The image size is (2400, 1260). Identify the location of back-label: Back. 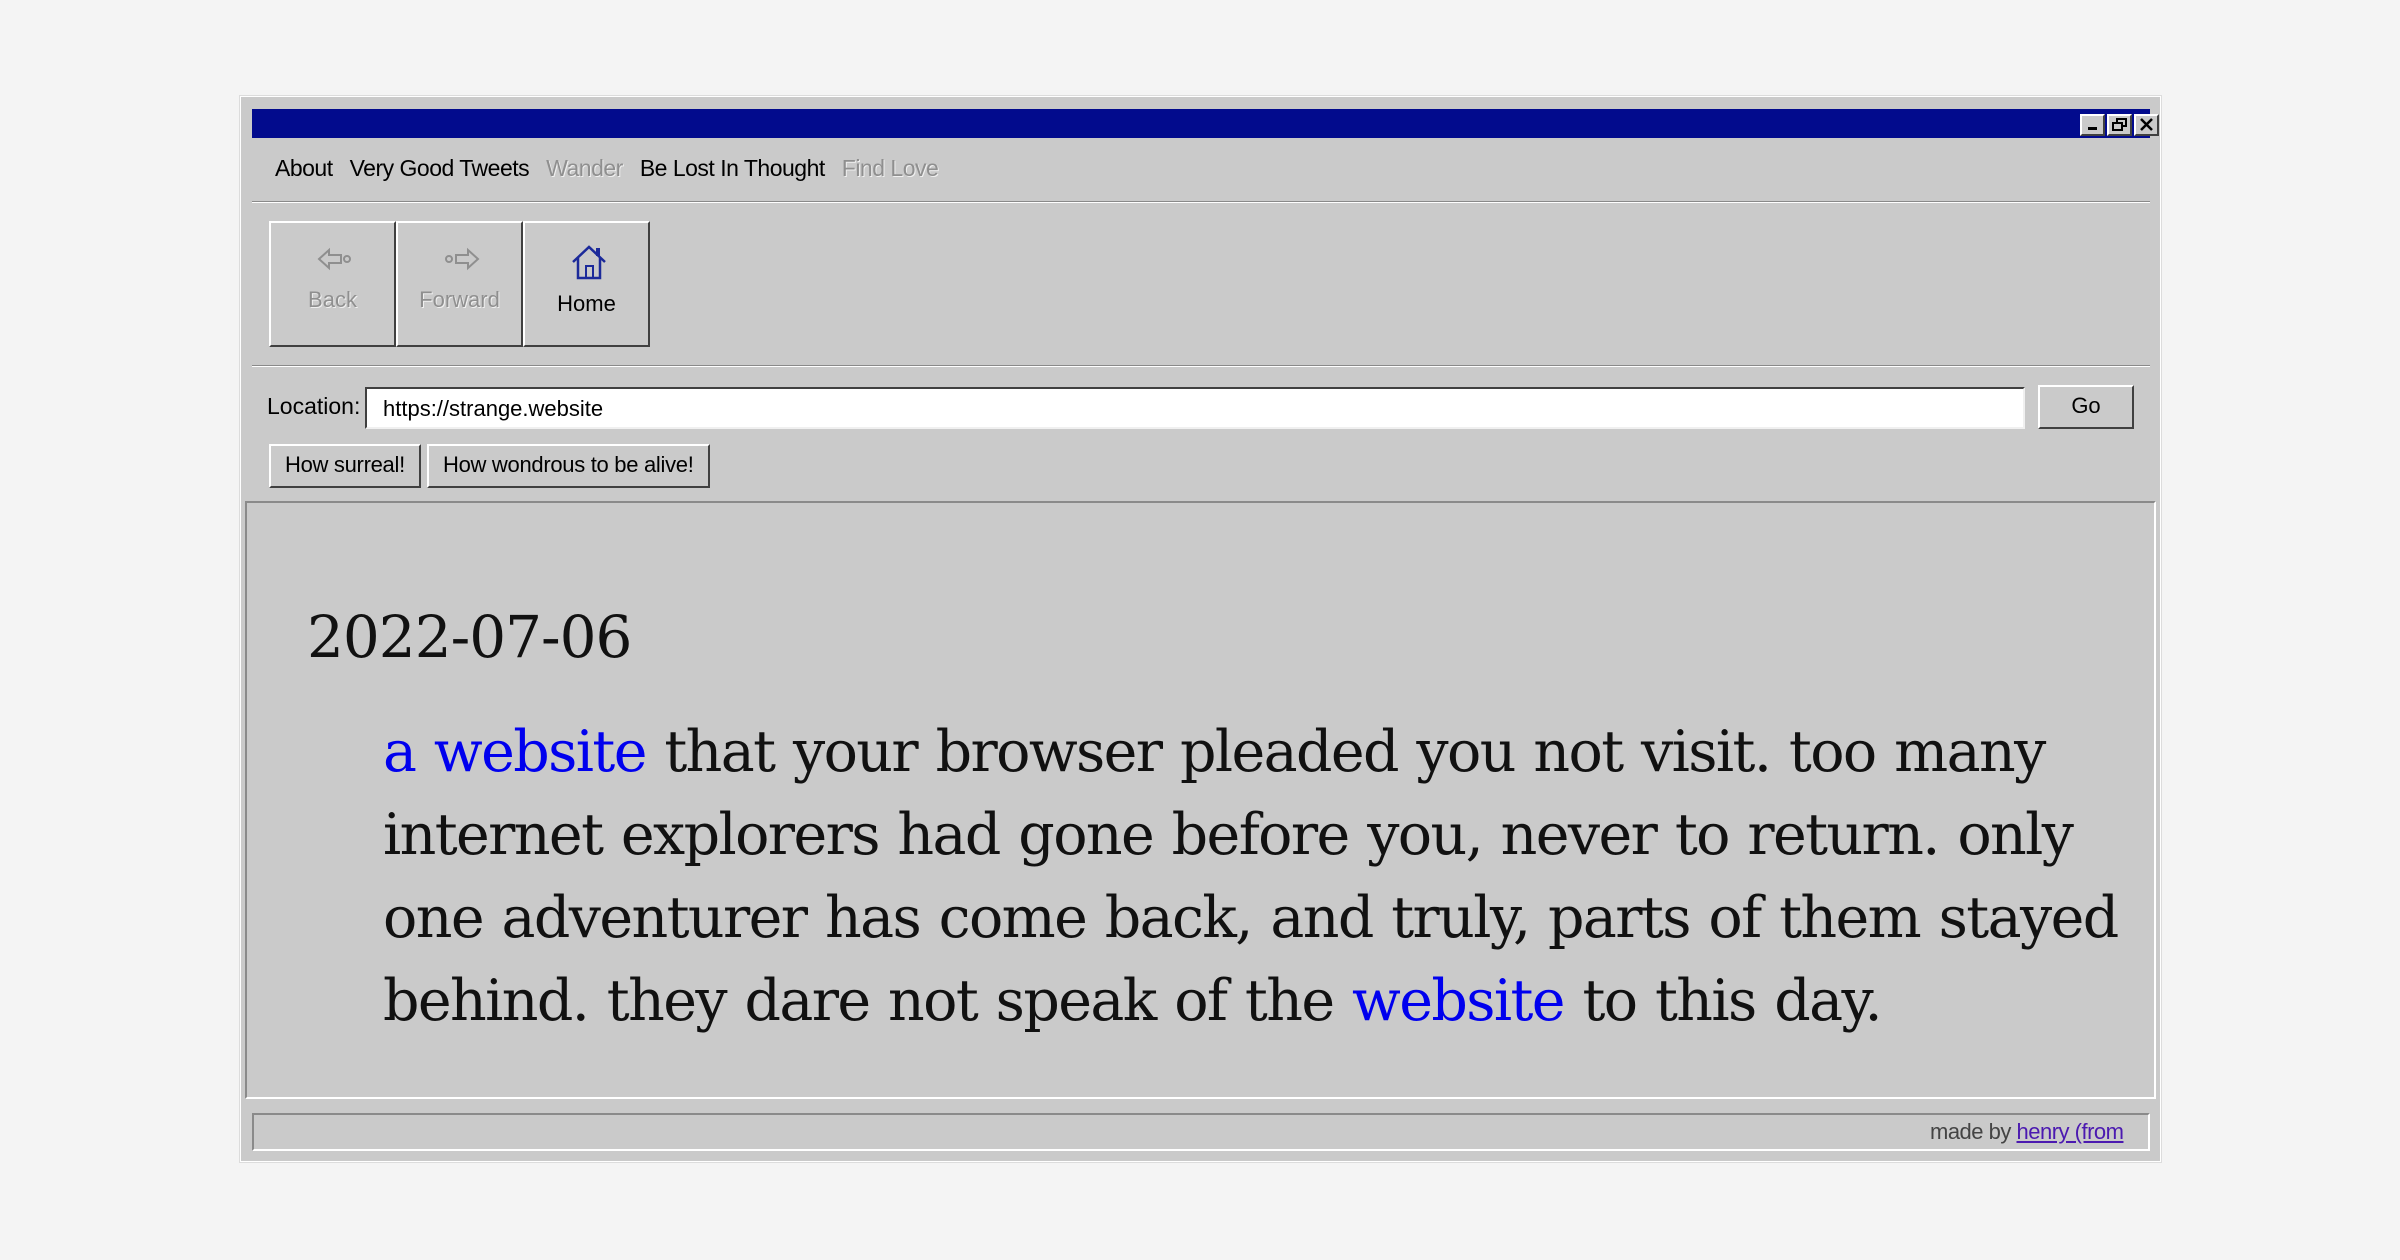
(332, 299).